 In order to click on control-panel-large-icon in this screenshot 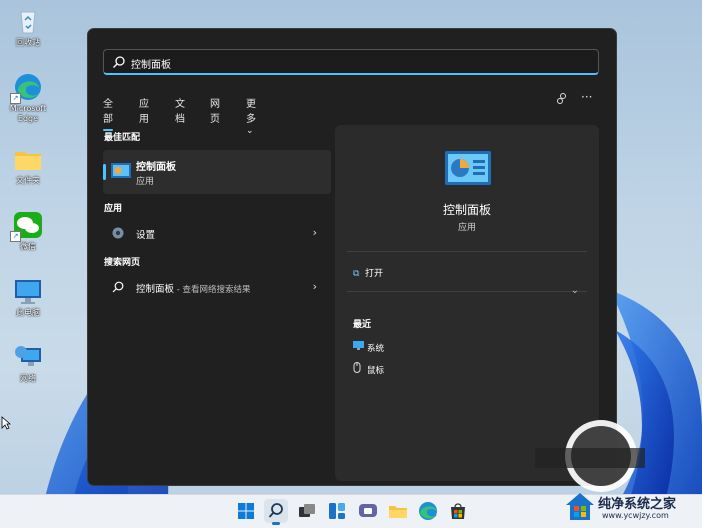, I will do `click(468, 168)`.